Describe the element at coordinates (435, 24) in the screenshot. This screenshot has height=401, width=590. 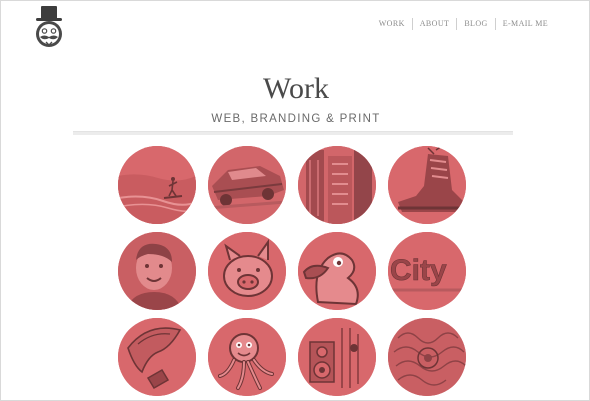
I see `nav-about: ABOUT` at that location.